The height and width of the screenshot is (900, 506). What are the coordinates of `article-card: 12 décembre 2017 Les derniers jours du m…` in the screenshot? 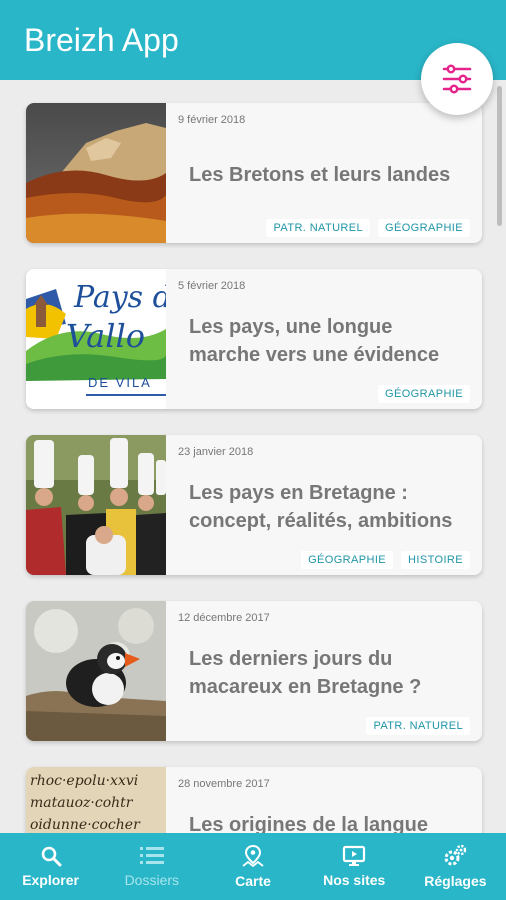 It's located at (254, 671).